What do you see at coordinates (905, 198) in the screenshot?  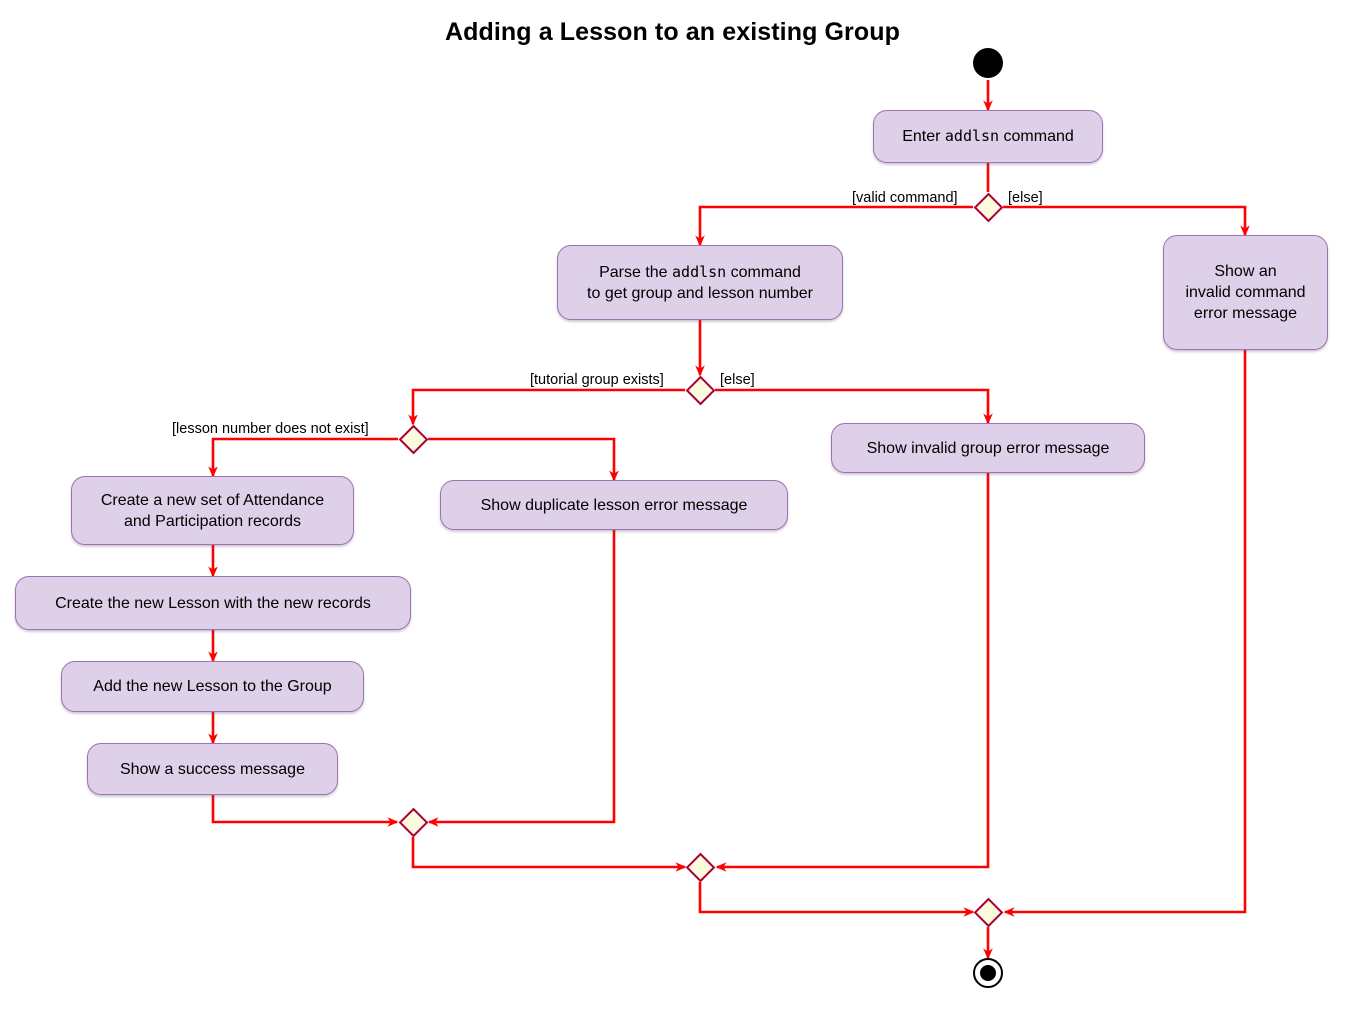 I see `guard-valid-command: [valid command]` at bounding box center [905, 198].